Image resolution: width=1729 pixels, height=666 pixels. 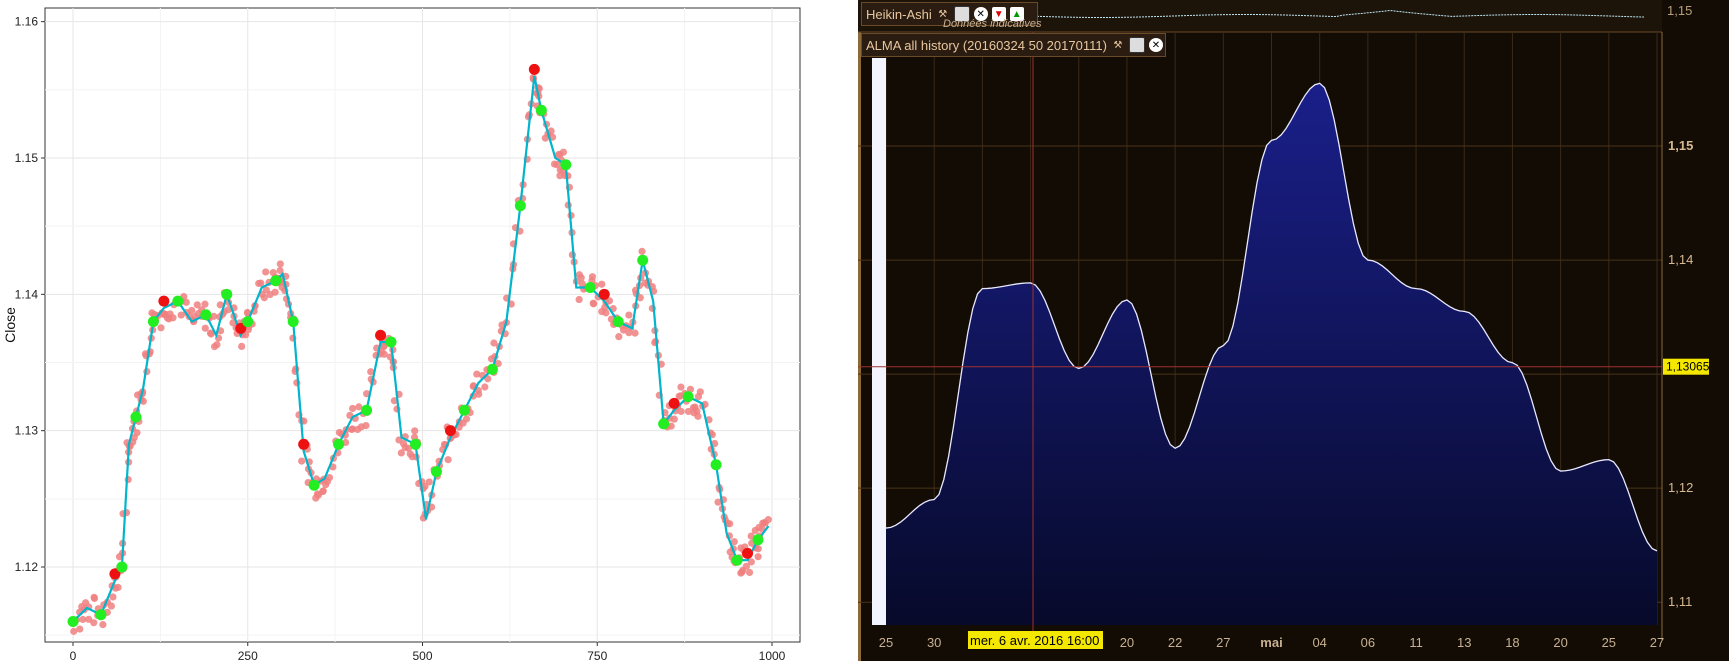 What do you see at coordinates (1271, 642) in the screenshot?
I see `x-tick-label: mai` at bounding box center [1271, 642].